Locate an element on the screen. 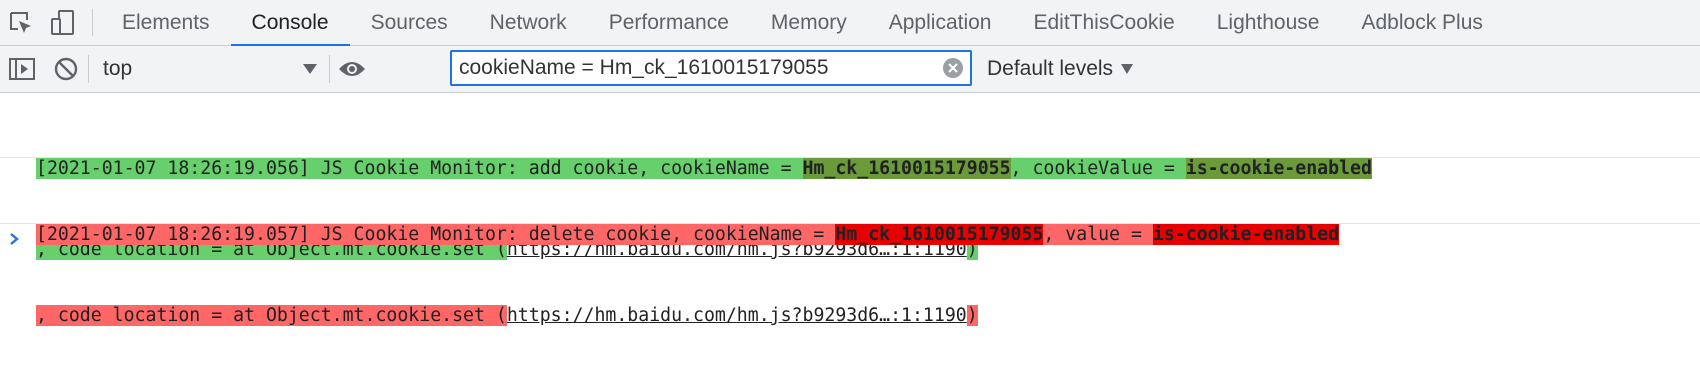 This screenshot has width=1700, height=383. log-levels-dropdown: Default levels is located at coordinates (1060, 69).